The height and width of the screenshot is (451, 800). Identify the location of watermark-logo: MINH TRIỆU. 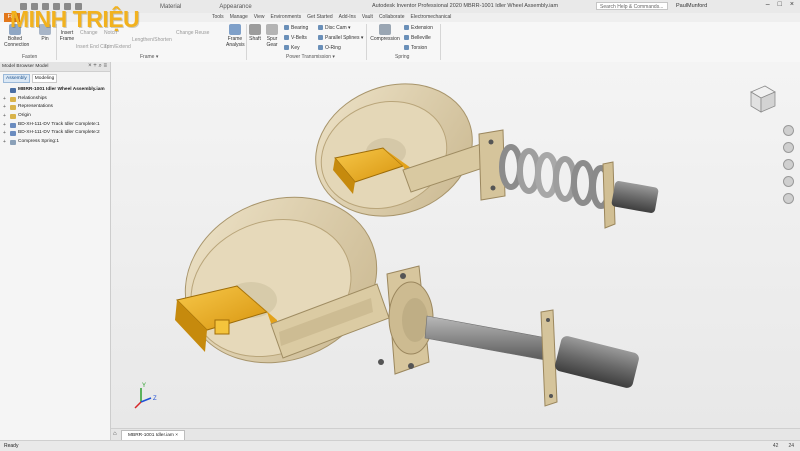
(75, 19).